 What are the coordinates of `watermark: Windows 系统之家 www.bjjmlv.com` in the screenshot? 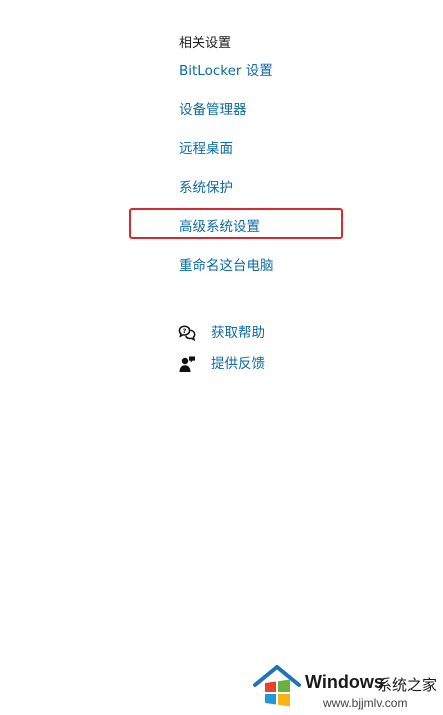 It's located at (347, 687).